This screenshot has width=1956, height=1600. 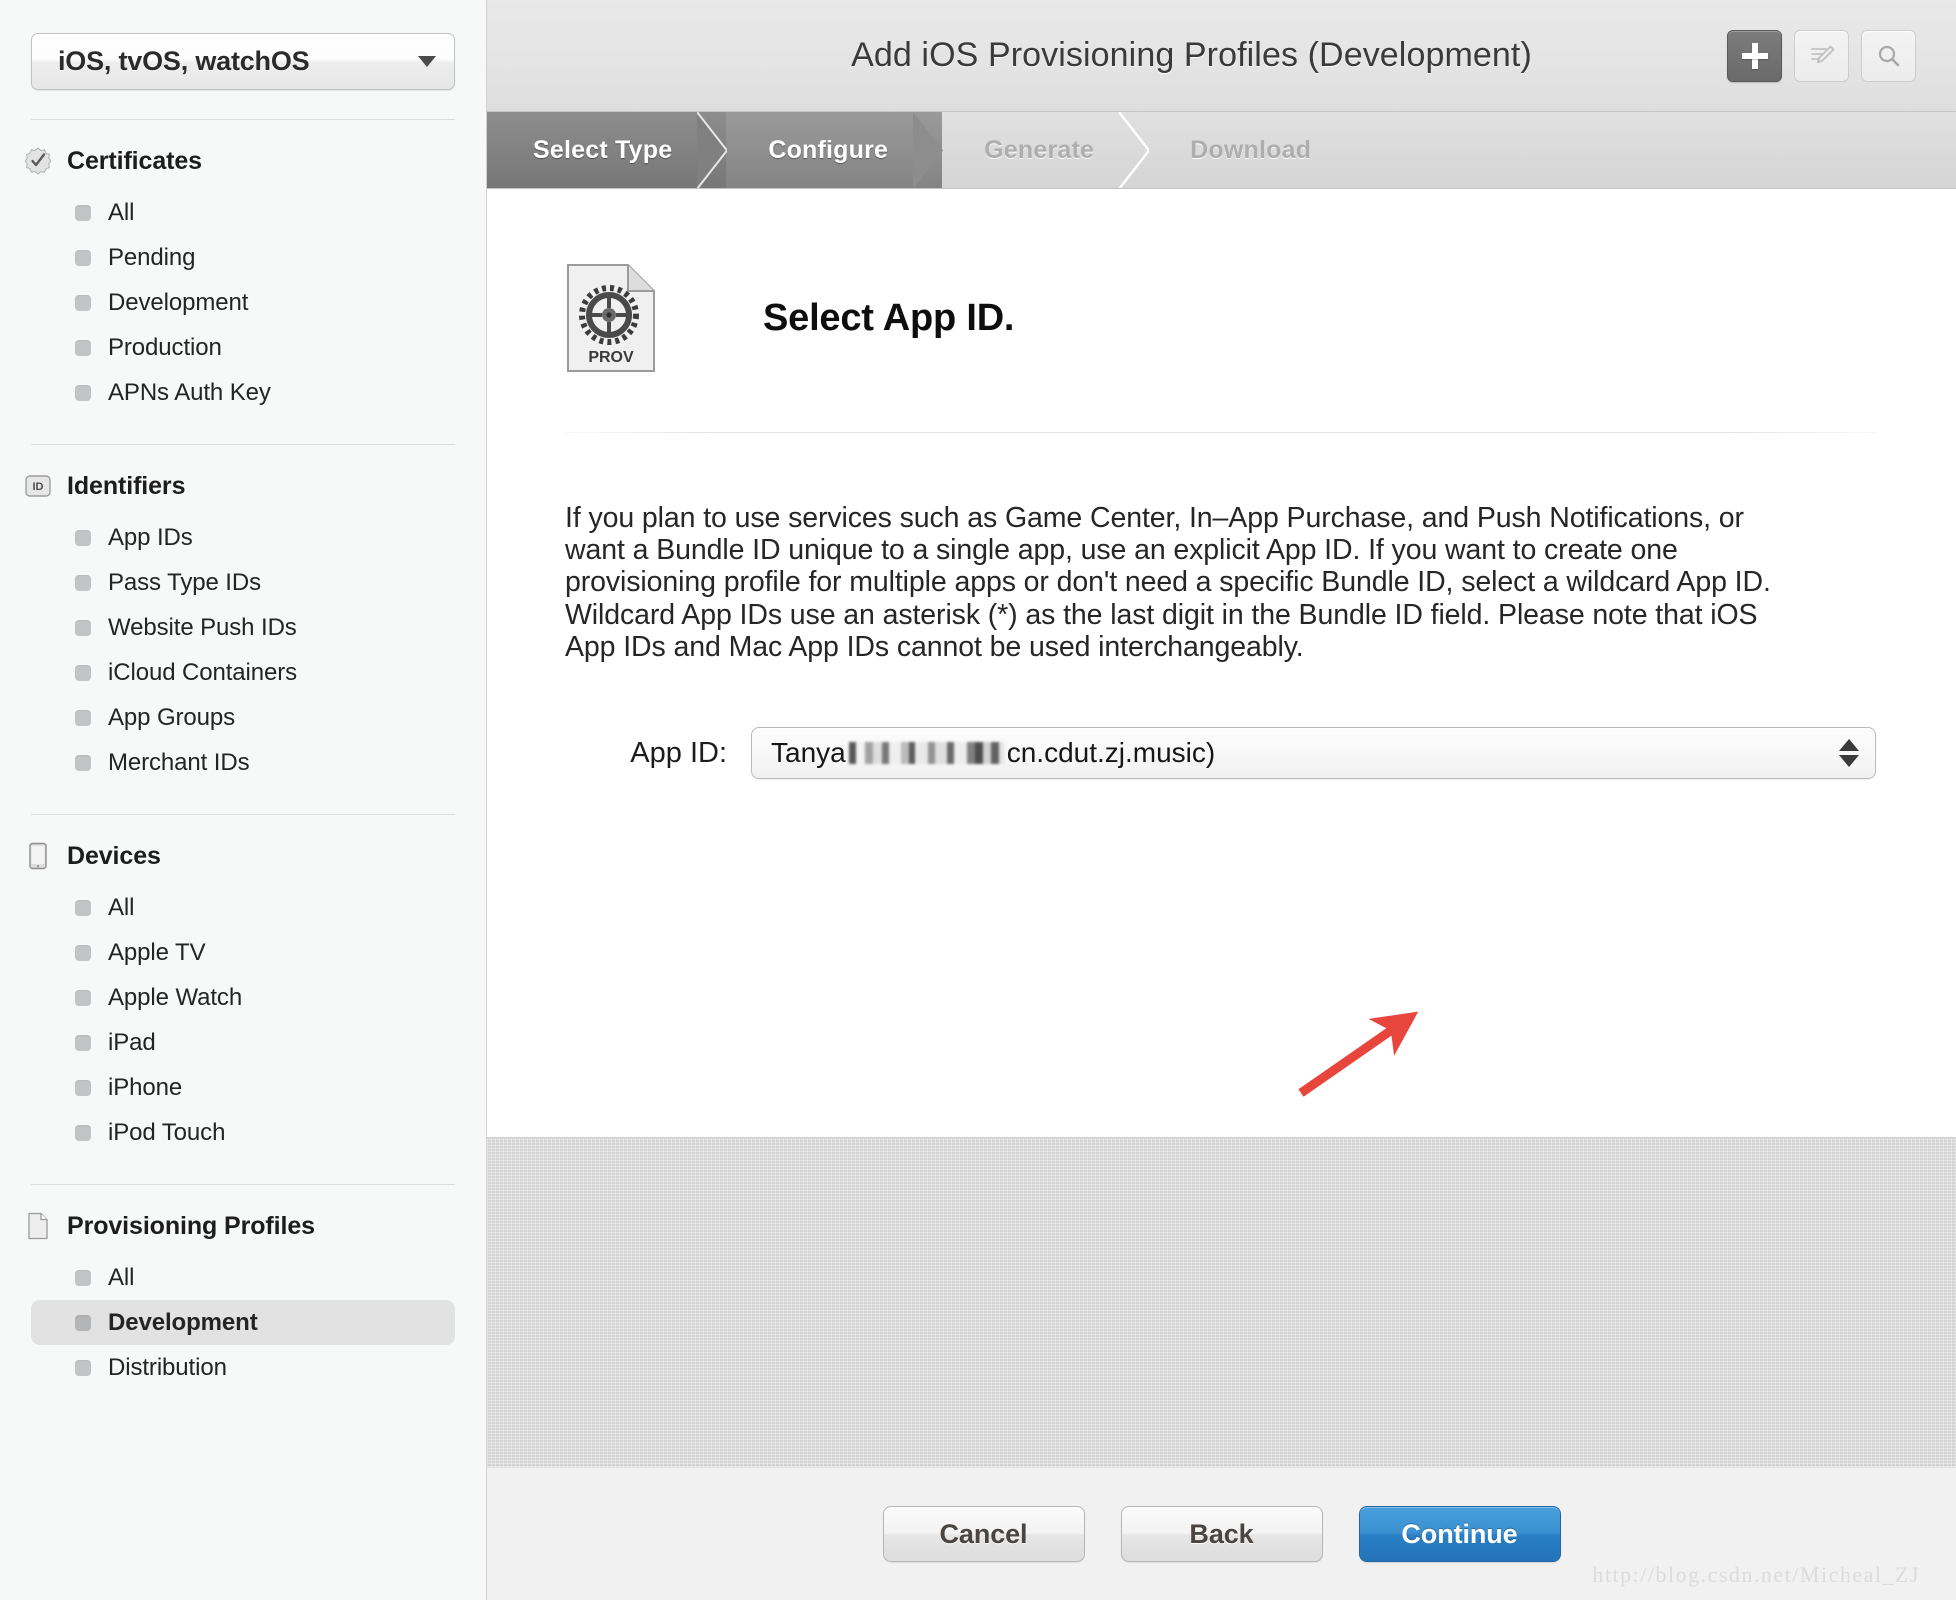 I want to click on continue-button: Continue, so click(x=1459, y=1534).